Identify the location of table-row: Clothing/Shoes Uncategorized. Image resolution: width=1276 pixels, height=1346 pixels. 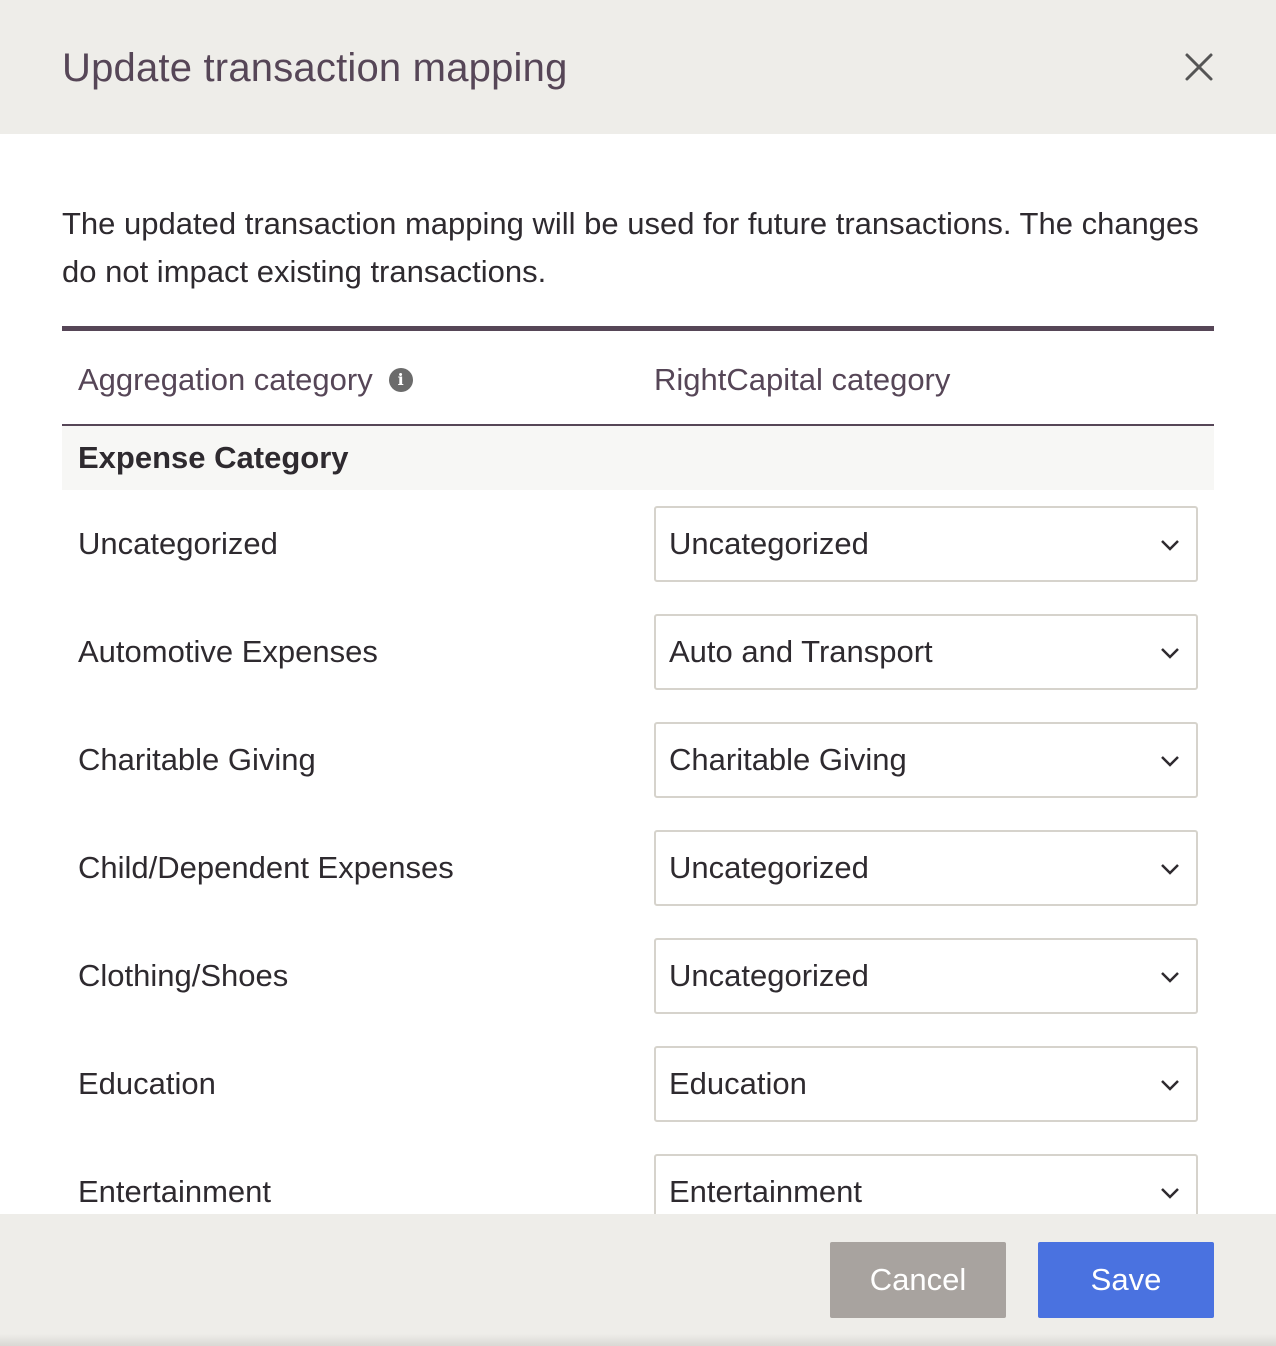
(638, 992).